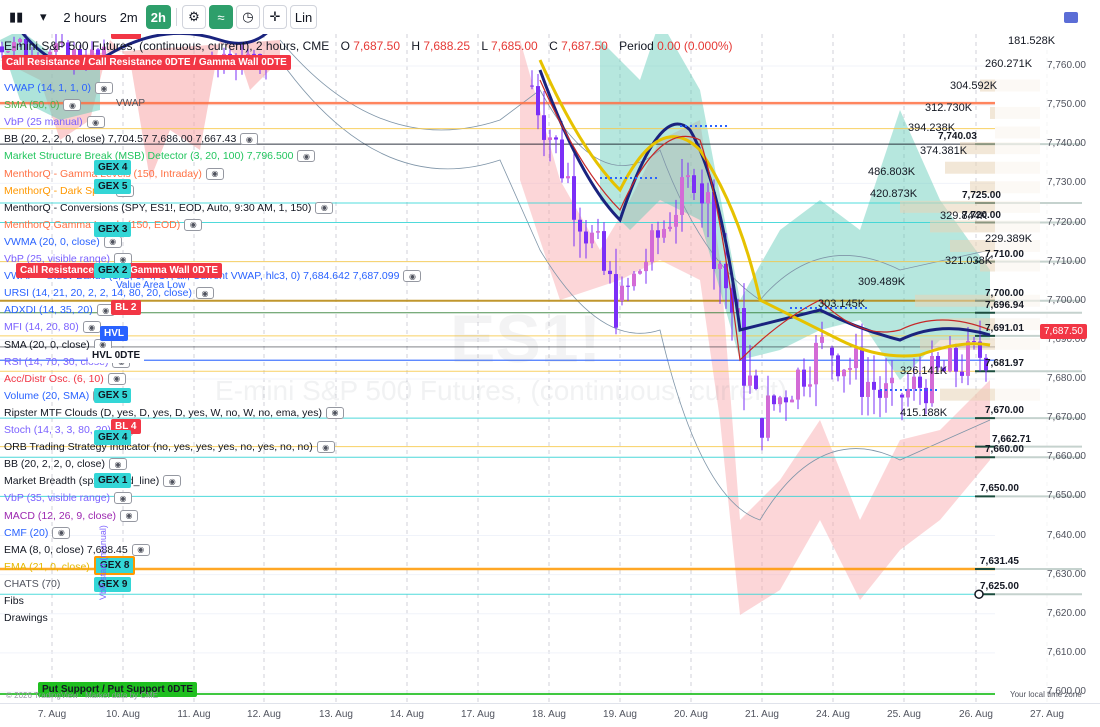  Describe the element at coordinates (151, 285) in the screenshot. I see `value-area-low-label: Value Area Low` at that location.